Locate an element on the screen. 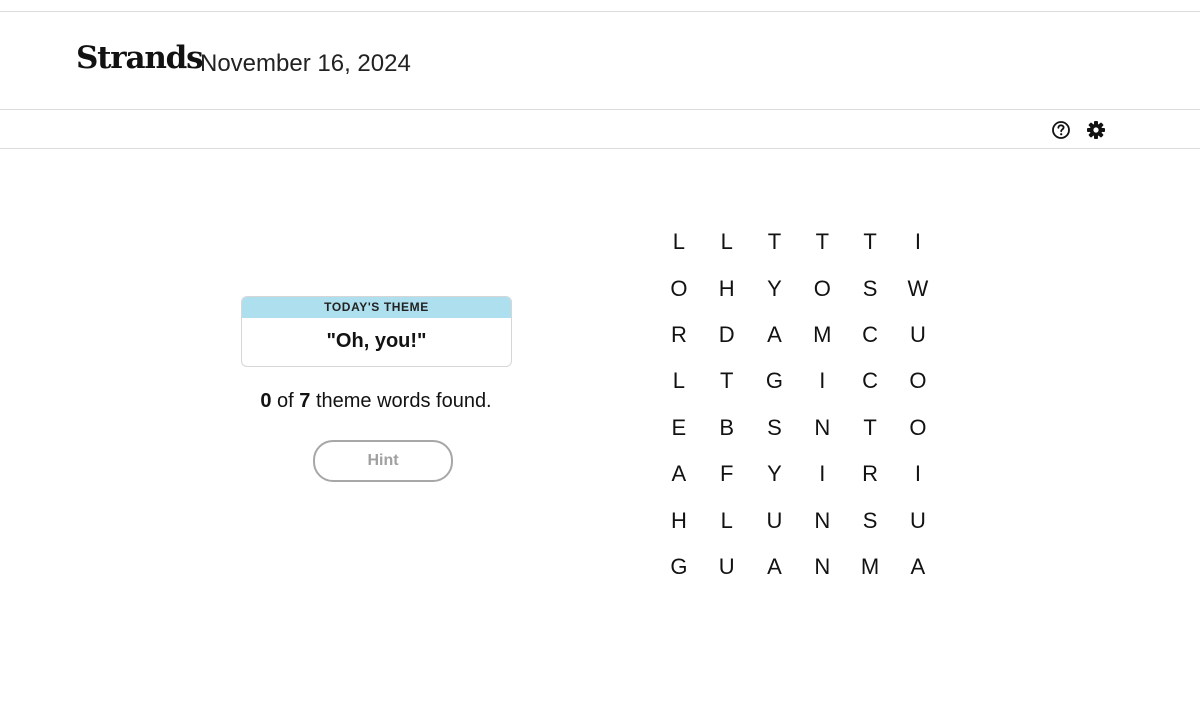 This screenshot has width=1200, height=706. theme-text: "Oh, you!" is located at coordinates (376, 341).